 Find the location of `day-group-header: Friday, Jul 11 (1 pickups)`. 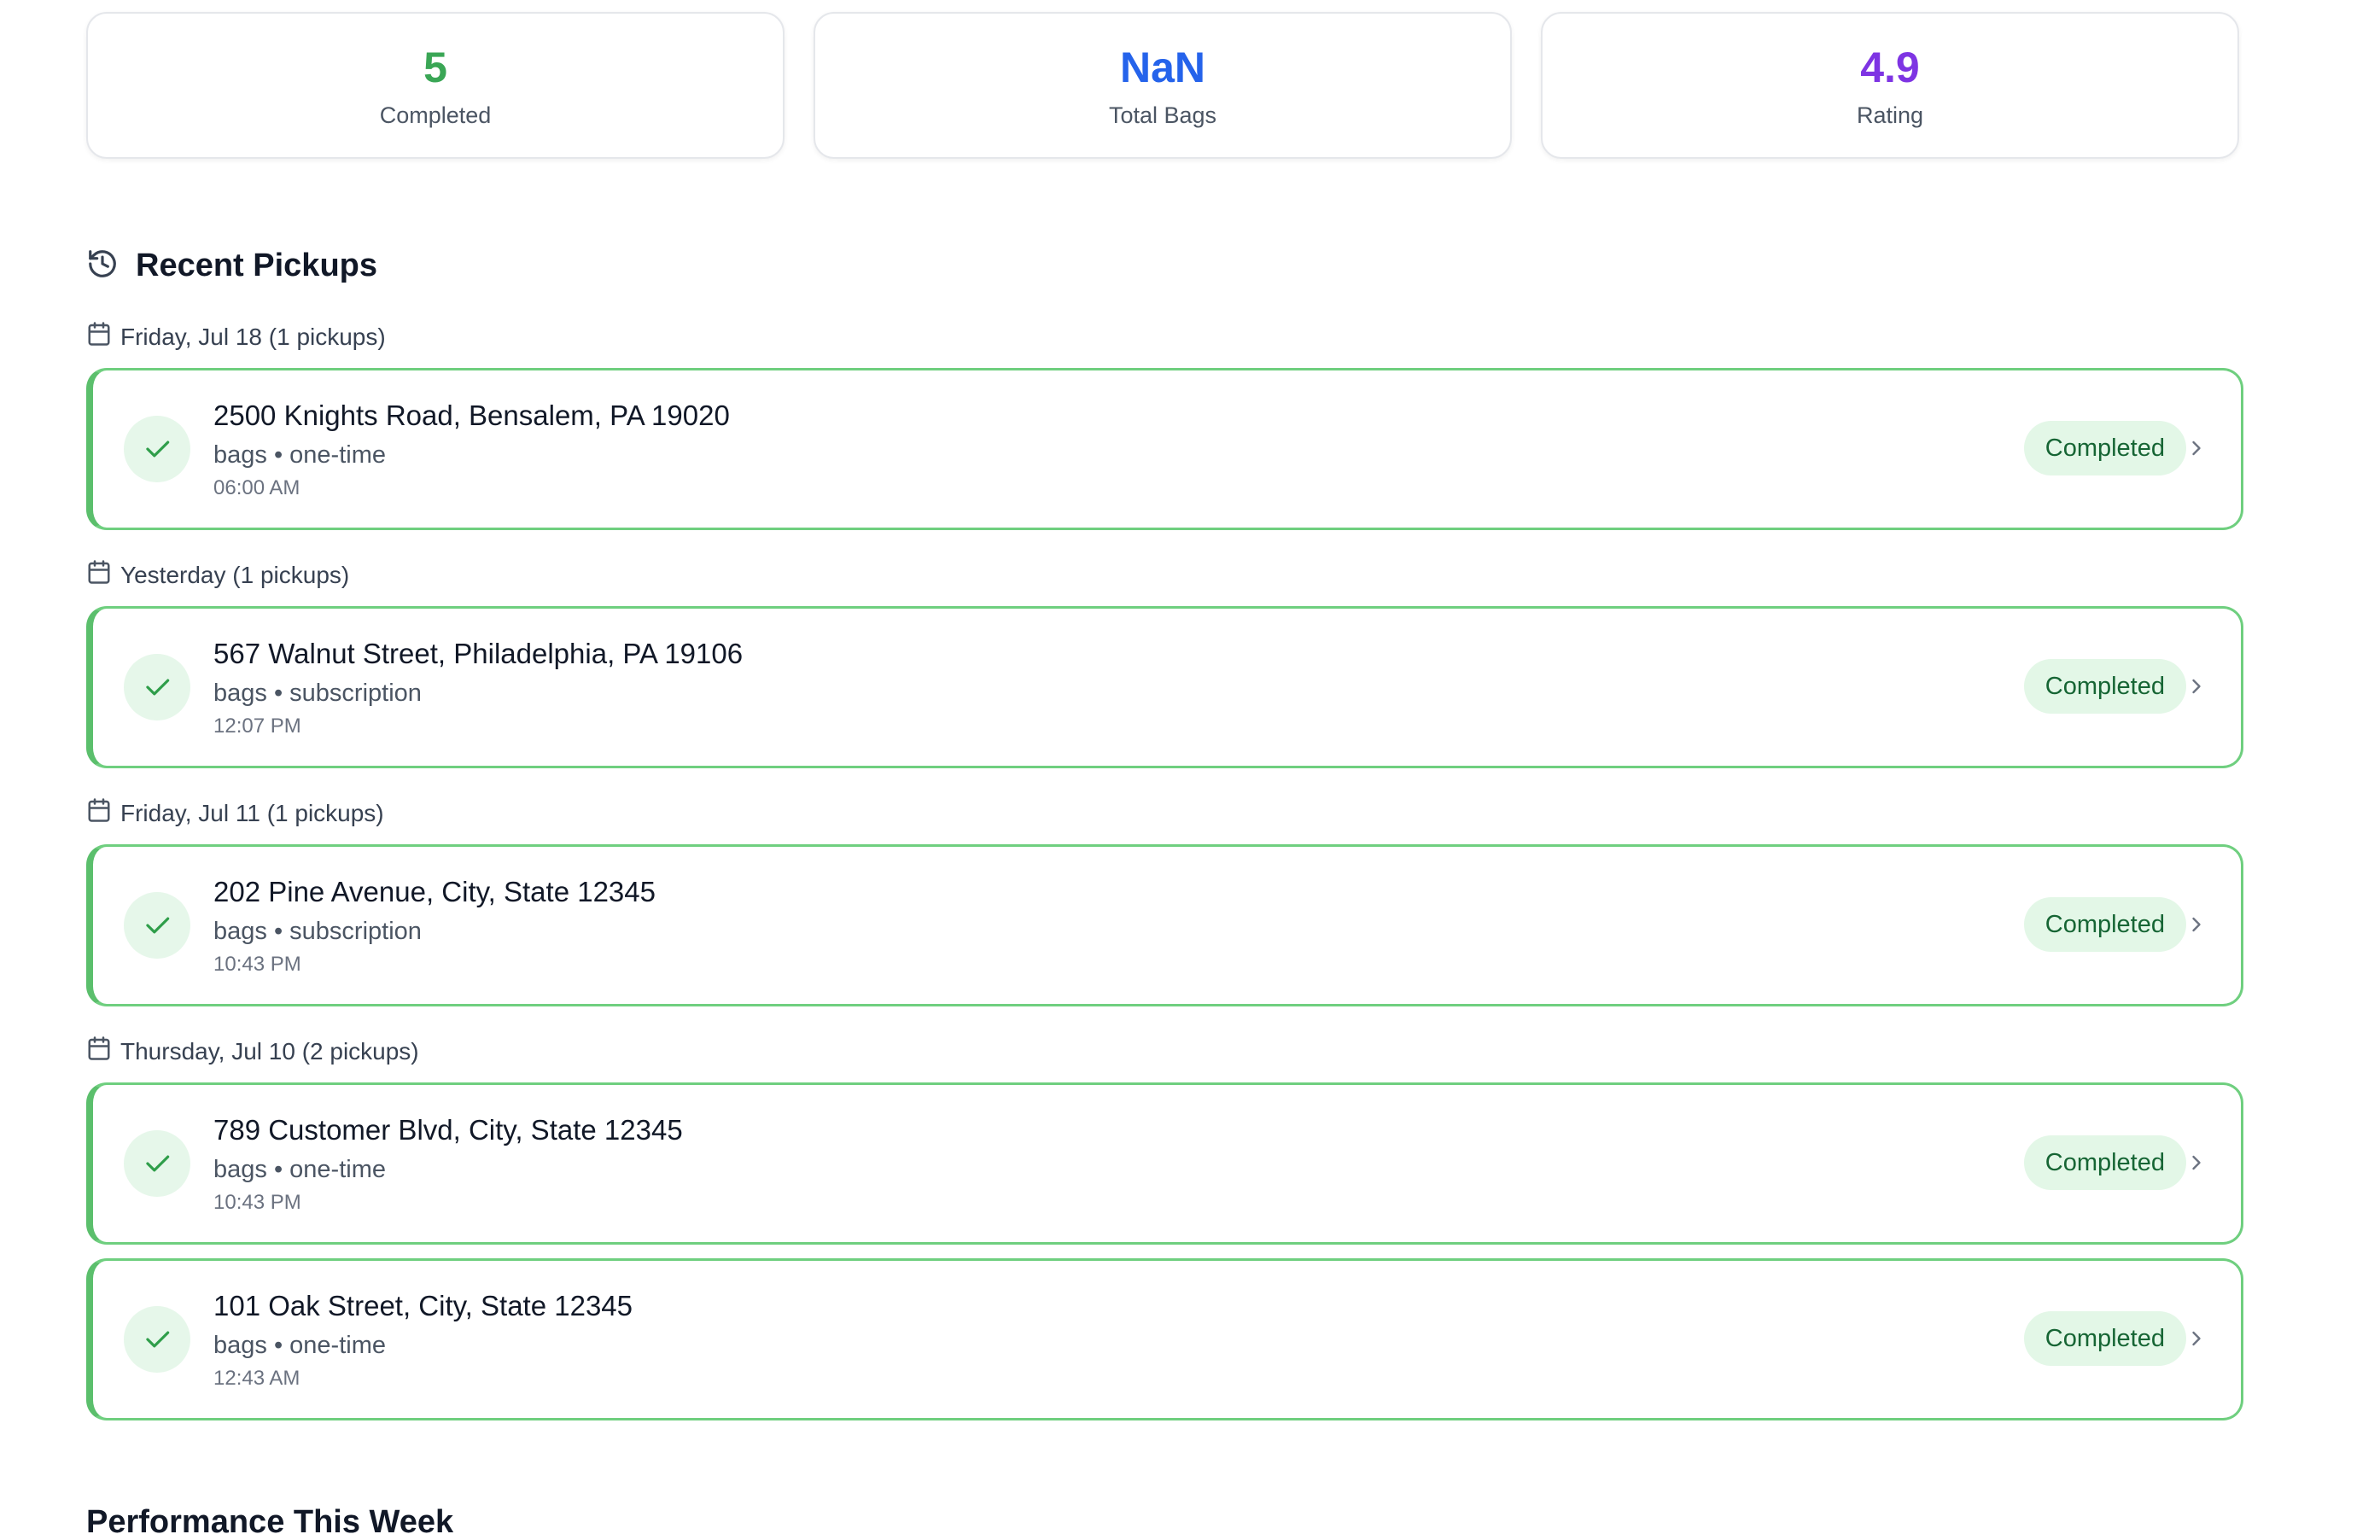

day-group-header: Friday, Jul 11 (1 pickups) is located at coordinates (235, 813).